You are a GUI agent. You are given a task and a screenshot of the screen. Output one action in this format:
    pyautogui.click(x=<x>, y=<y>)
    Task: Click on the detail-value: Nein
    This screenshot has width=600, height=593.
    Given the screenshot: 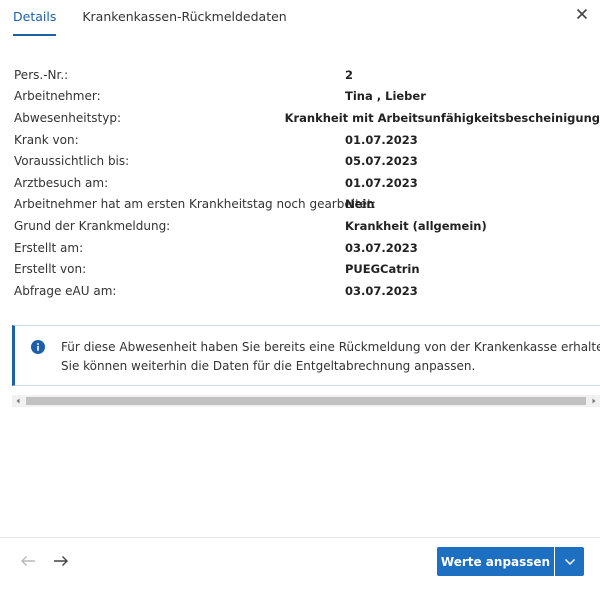 What is the action you would take?
    pyautogui.click(x=360, y=204)
    